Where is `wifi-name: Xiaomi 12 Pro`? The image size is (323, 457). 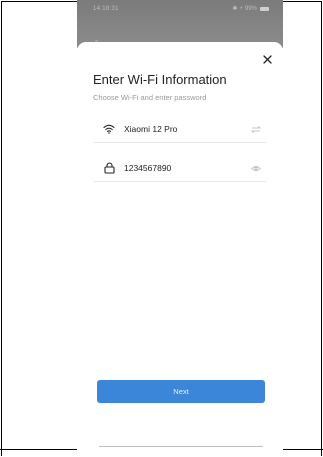
wifi-name: Xiaomi 12 Pro is located at coordinates (151, 128).